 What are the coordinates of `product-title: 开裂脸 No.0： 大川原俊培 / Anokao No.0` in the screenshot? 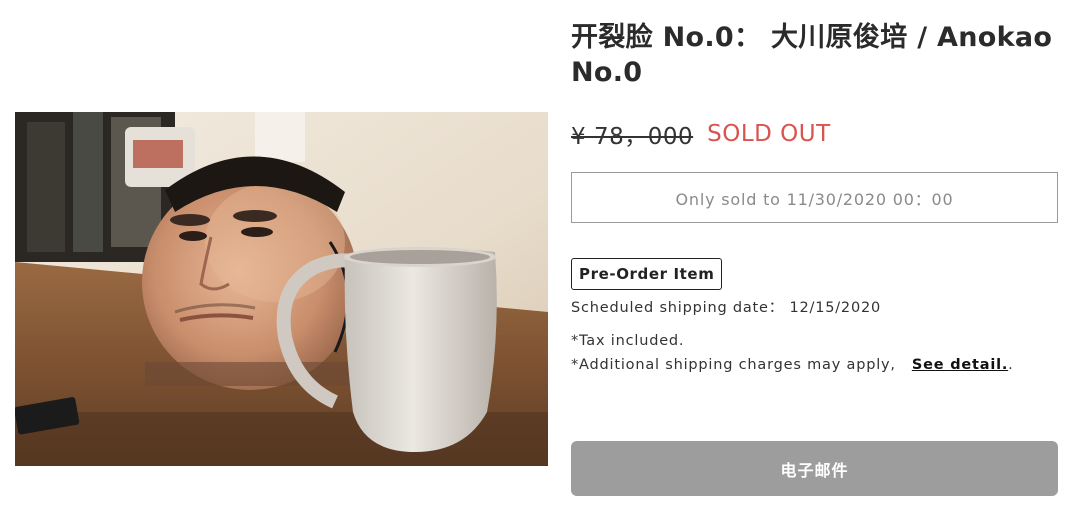 It's located at (812, 55).